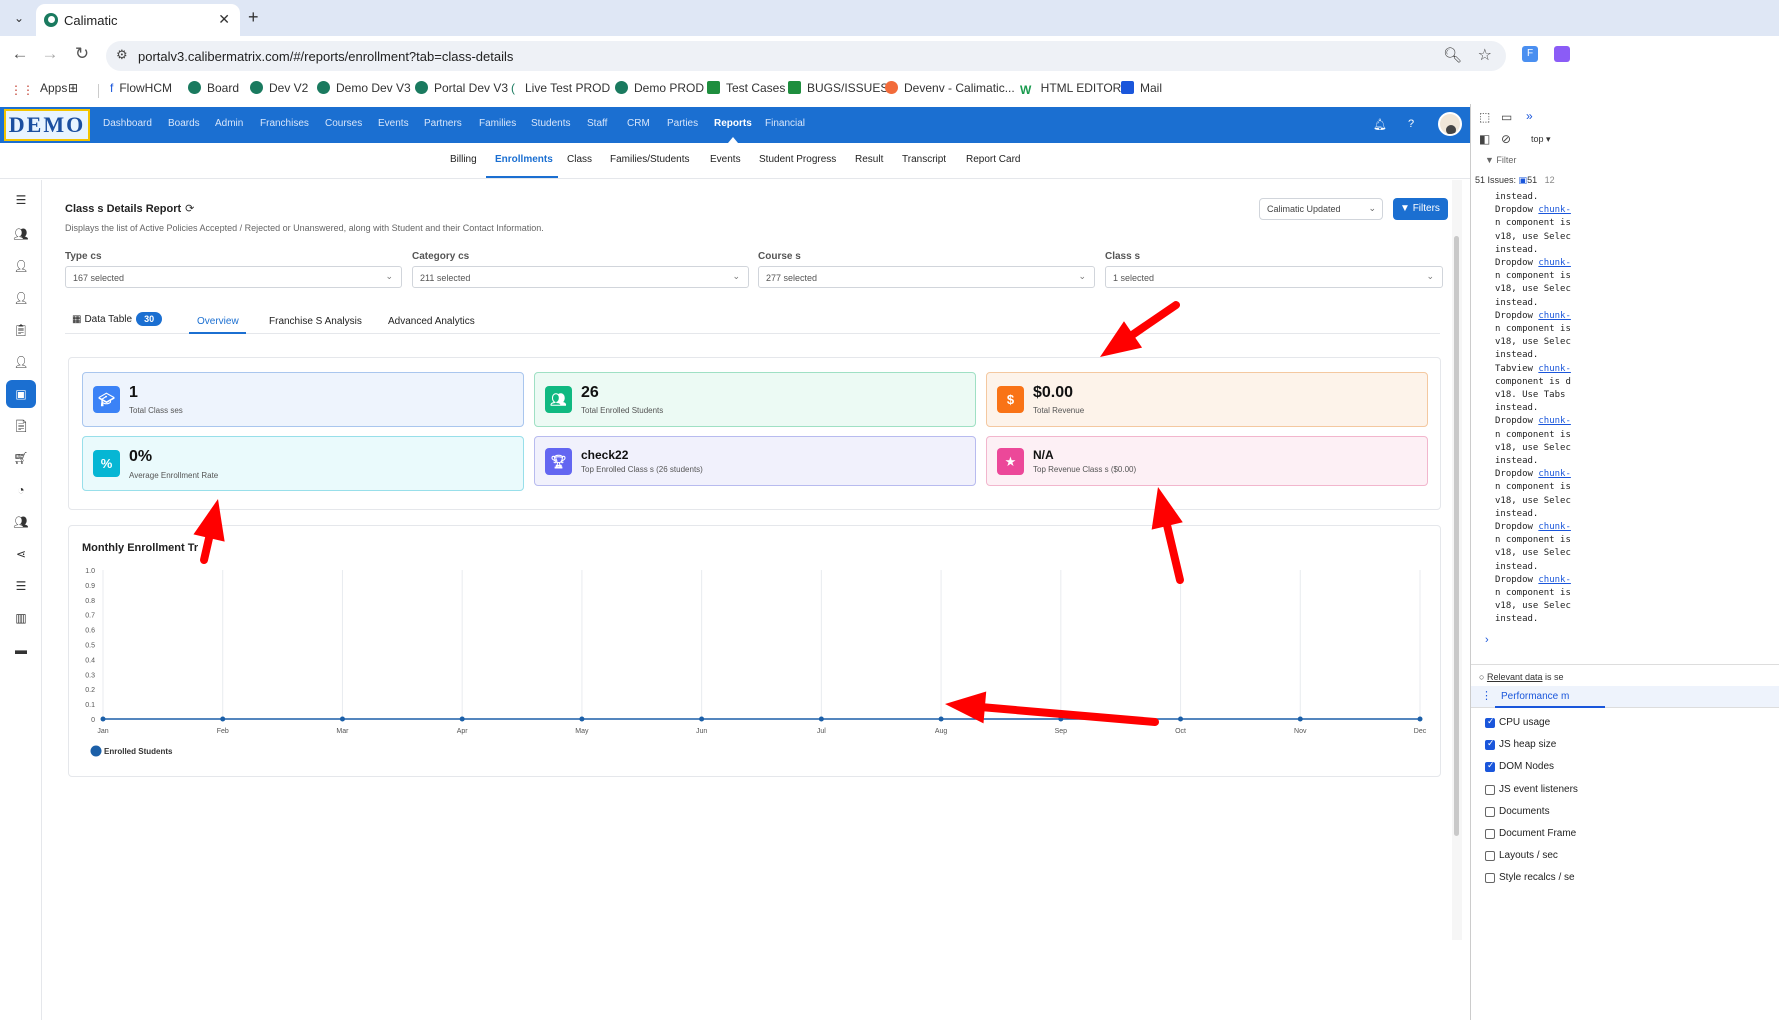 The width and height of the screenshot is (1779, 1020). Describe the element at coordinates (21, 650) in the screenshot. I see `ticket-icon: ▬` at that location.